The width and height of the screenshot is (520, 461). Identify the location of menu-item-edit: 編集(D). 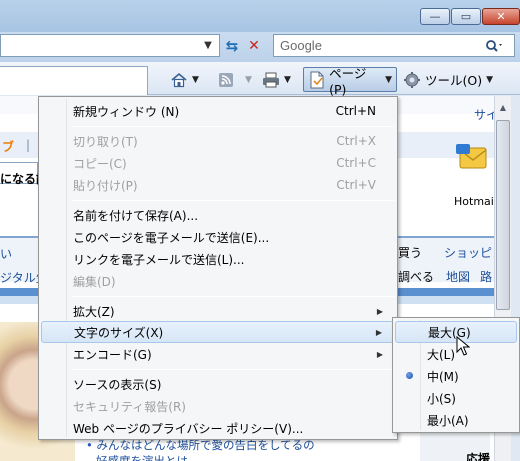
(218, 281).